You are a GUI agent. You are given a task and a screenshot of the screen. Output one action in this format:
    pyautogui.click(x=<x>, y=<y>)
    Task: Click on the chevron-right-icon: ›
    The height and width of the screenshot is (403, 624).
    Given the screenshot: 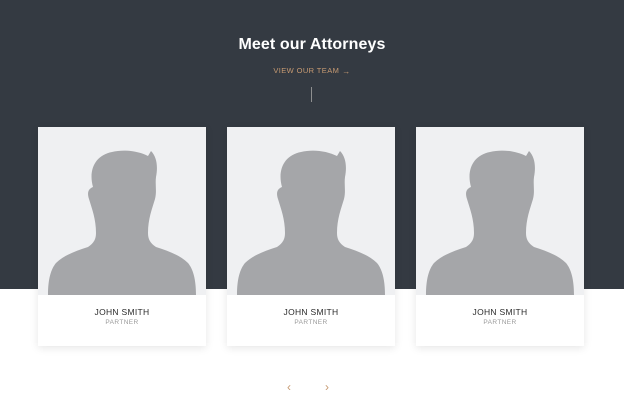 What is the action you would take?
    pyautogui.click(x=327, y=387)
    